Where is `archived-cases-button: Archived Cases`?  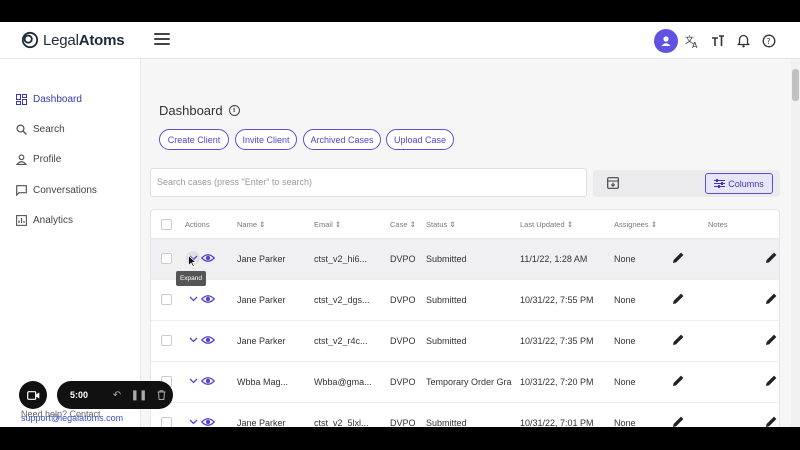
archived-cases-button: Archived Cases is located at coordinates (342, 139).